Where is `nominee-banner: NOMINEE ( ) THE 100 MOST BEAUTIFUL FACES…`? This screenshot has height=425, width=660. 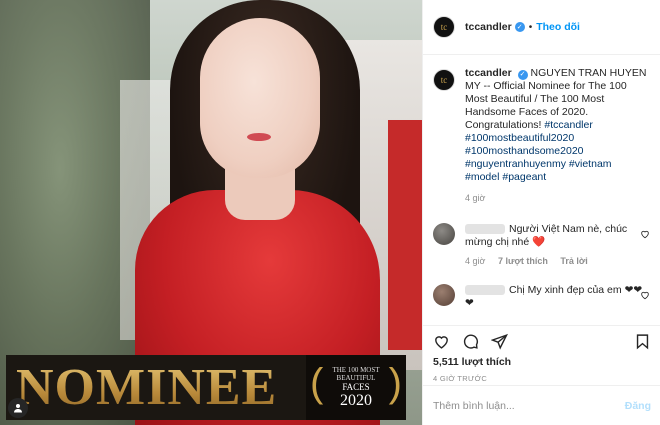
nominee-banner: NOMINEE ( ) THE 100 MOST BEAUTIFUL FACES… is located at coordinates (206, 387).